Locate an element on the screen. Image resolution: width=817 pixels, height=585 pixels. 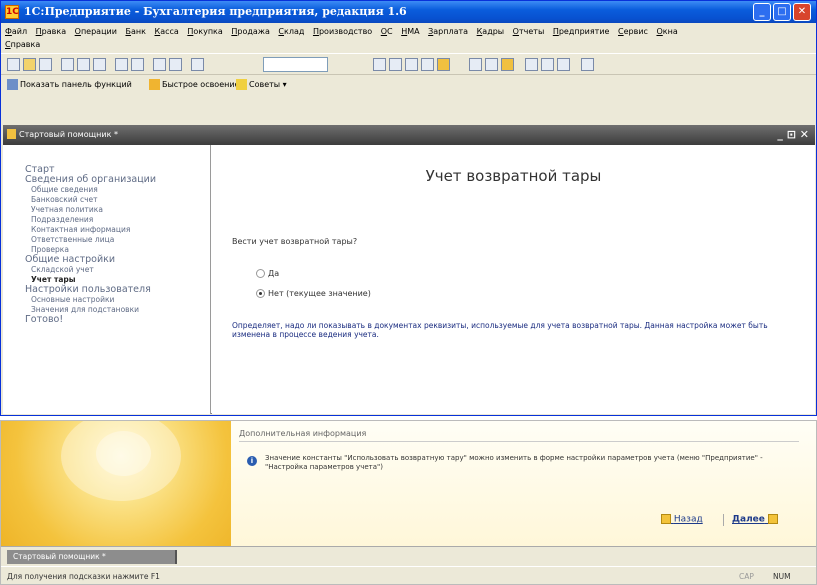
menu-bank: Банк is located at coordinates (135, 31).